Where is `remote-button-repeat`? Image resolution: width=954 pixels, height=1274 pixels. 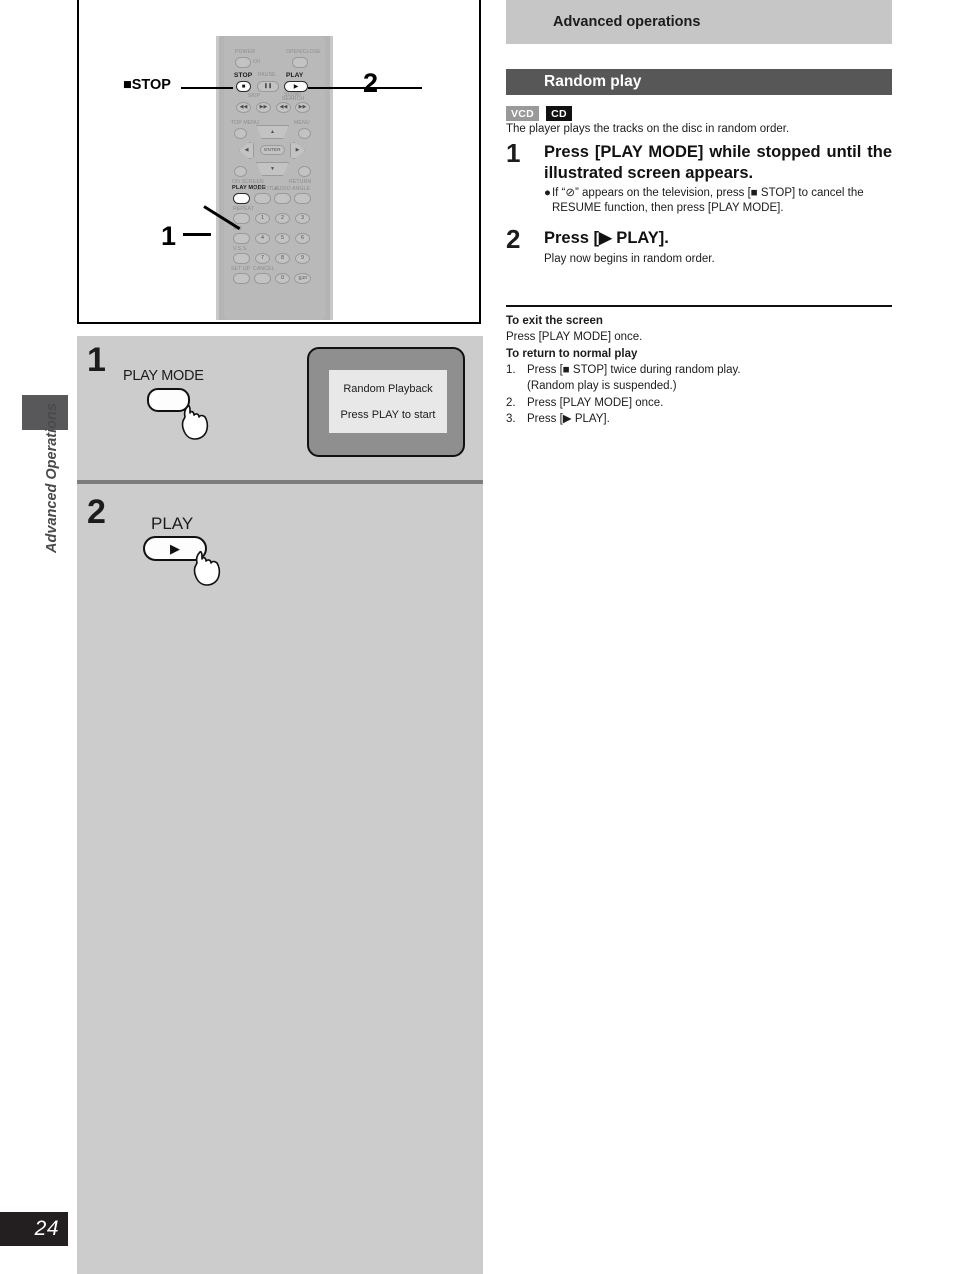
remote-button-repeat is located at coordinates (241, 218).